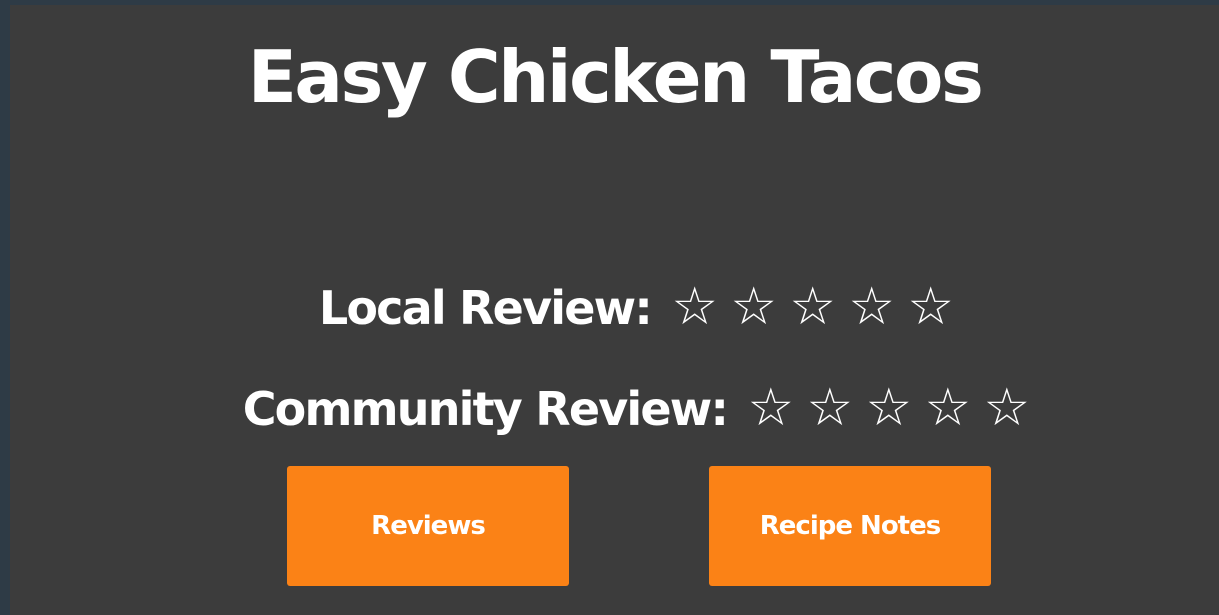 The width and height of the screenshot is (1219, 615). I want to click on local-review-row: Local Review: ☆ ☆ ☆ ☆ ☆, so click(614, 307).